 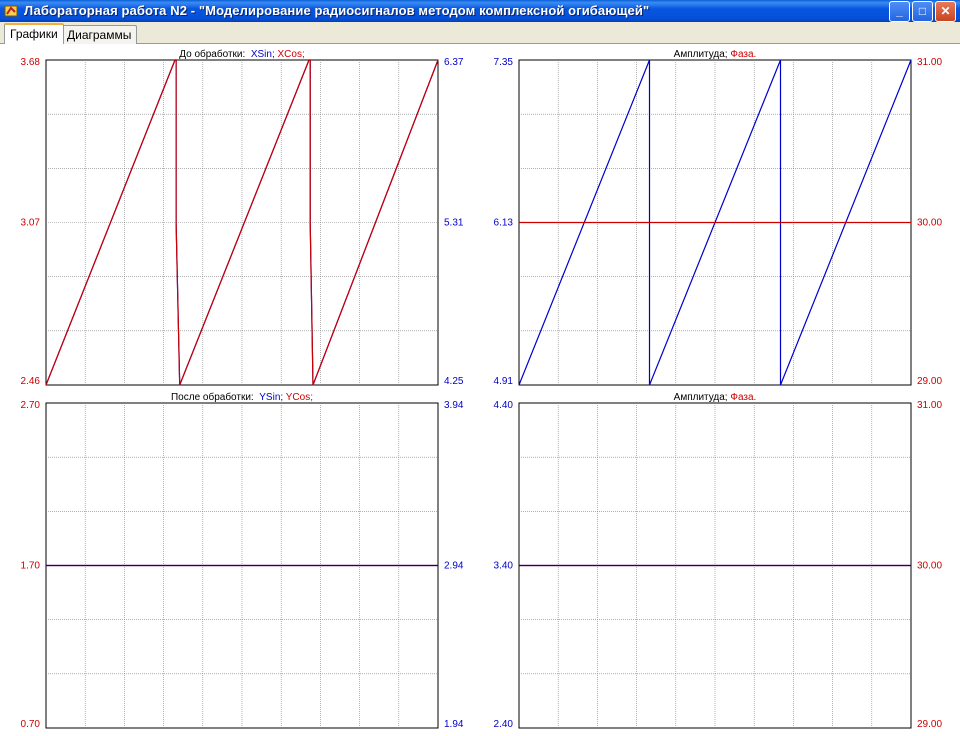 I want to click on tab-graphs: Графики, so click(x=34, y=33).